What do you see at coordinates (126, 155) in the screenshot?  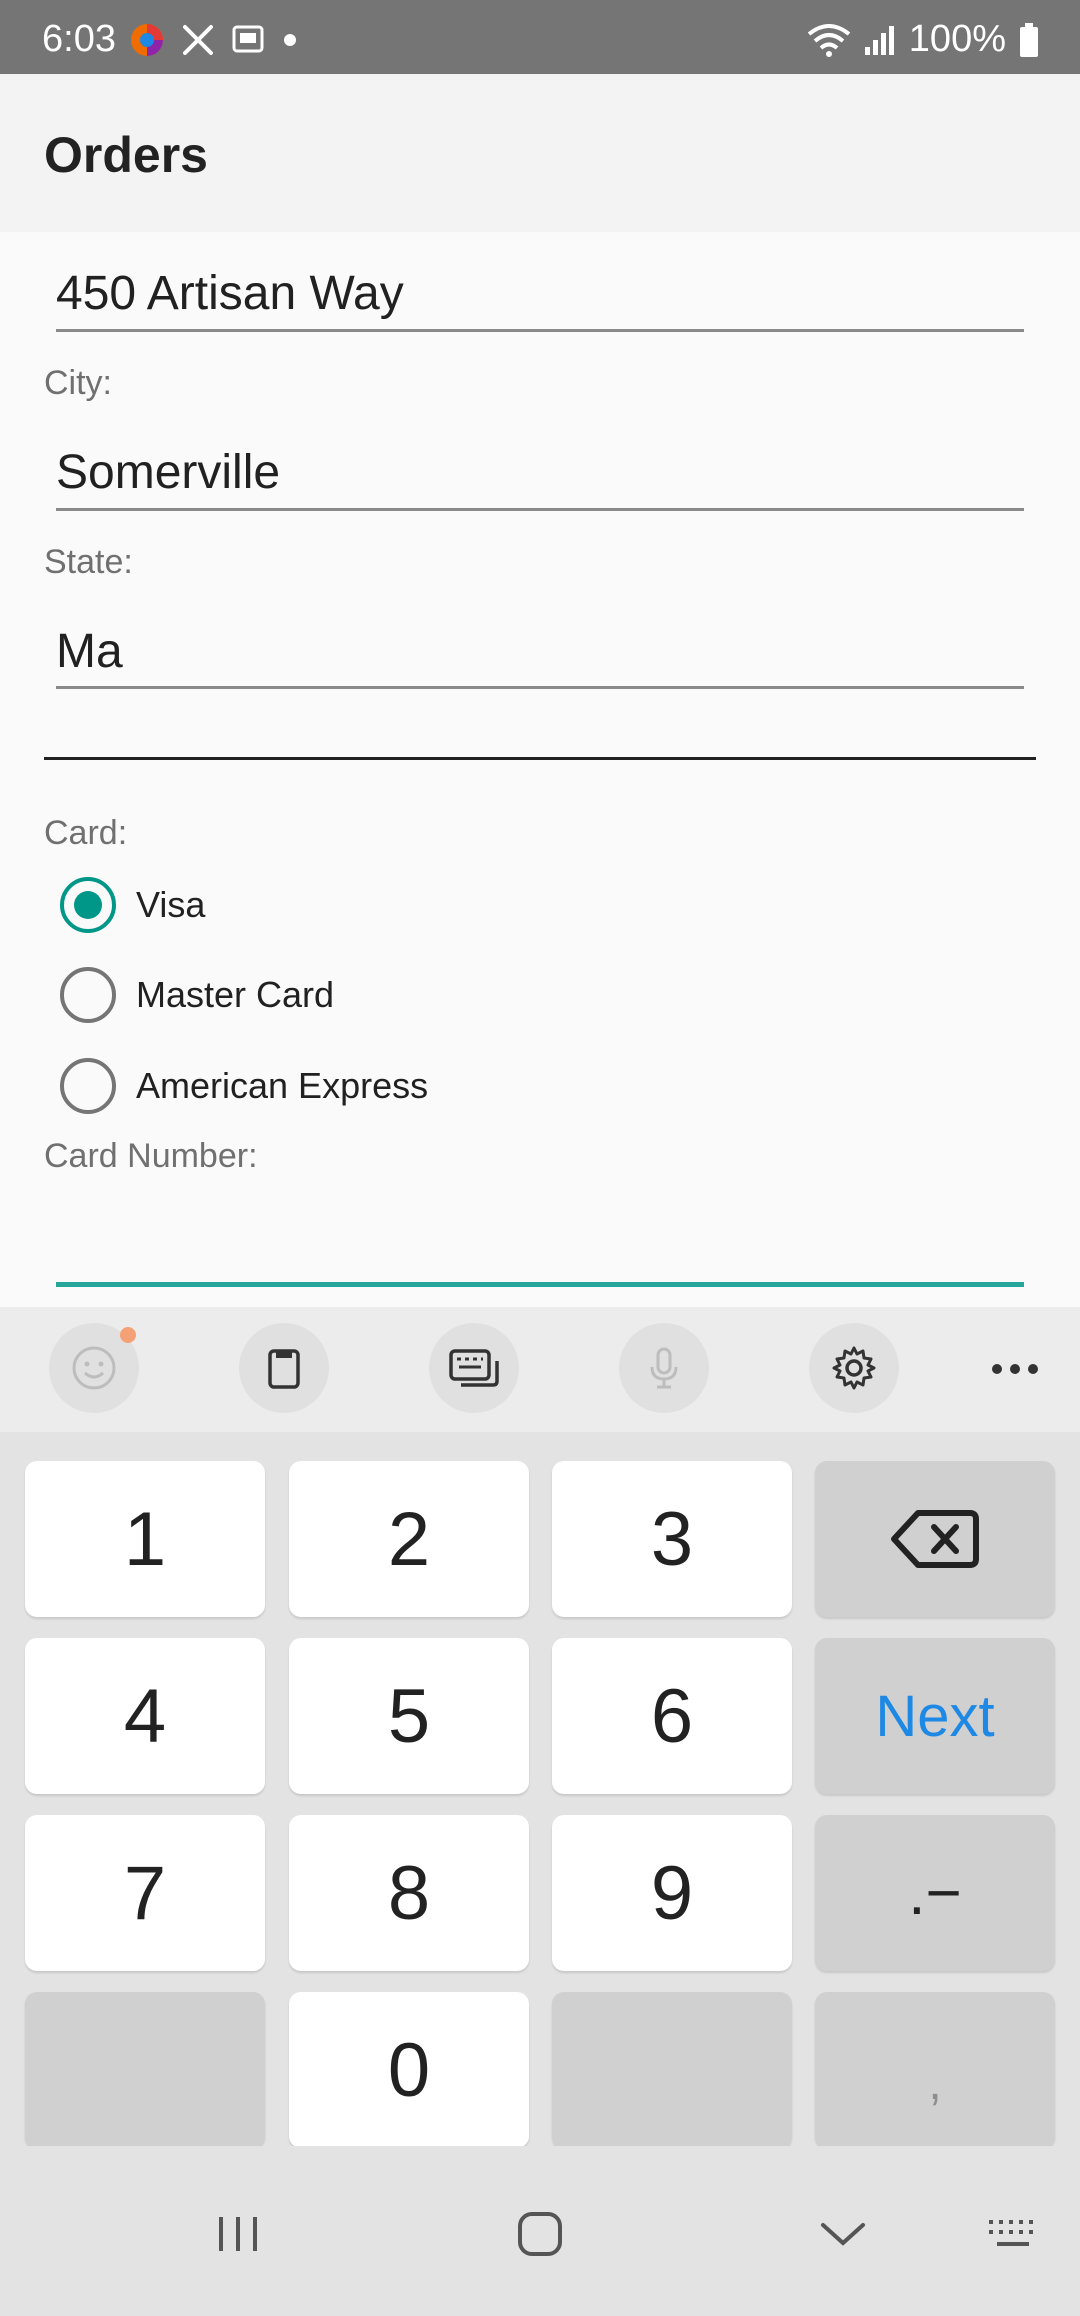 I see `page-title: Orders` at bounding box center [126, 155].